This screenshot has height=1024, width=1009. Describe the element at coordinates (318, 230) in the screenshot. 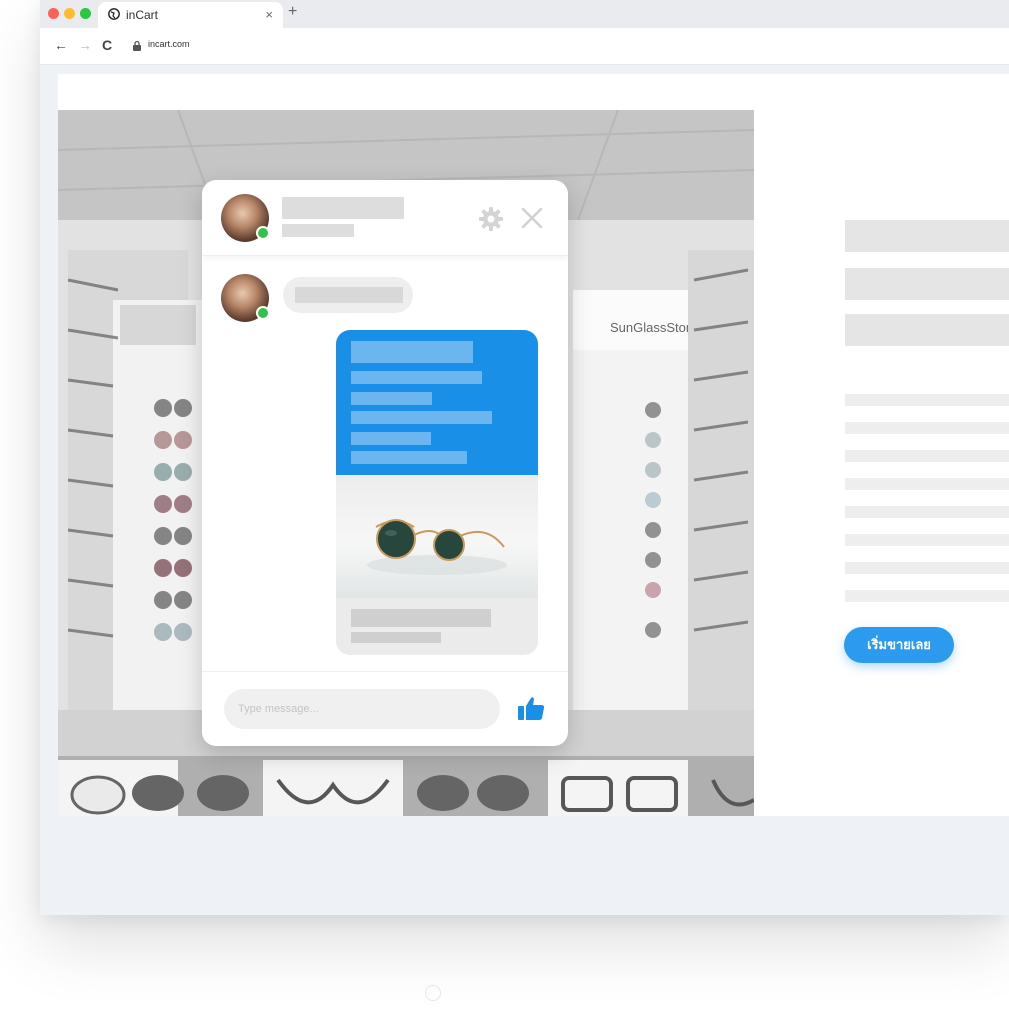

I see `agent-status-placeholder` at that location.